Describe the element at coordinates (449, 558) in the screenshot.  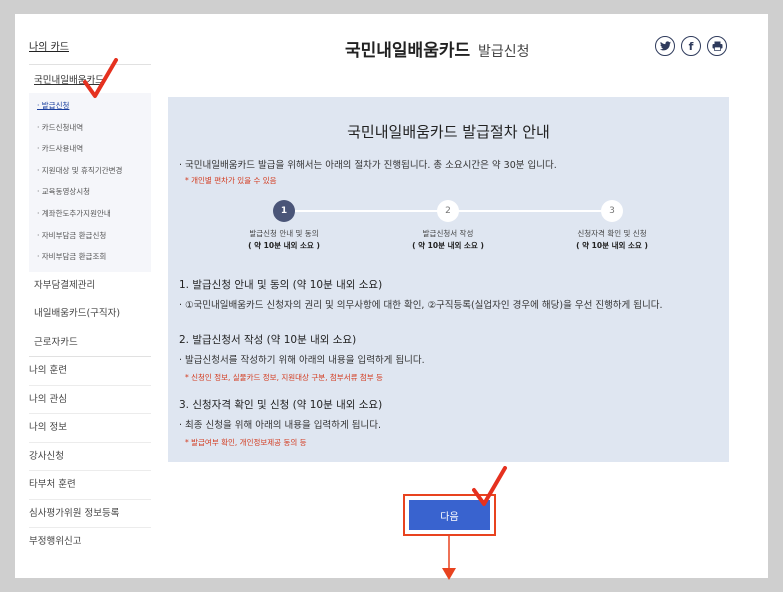
I see `down-arrow-icon` at that location.